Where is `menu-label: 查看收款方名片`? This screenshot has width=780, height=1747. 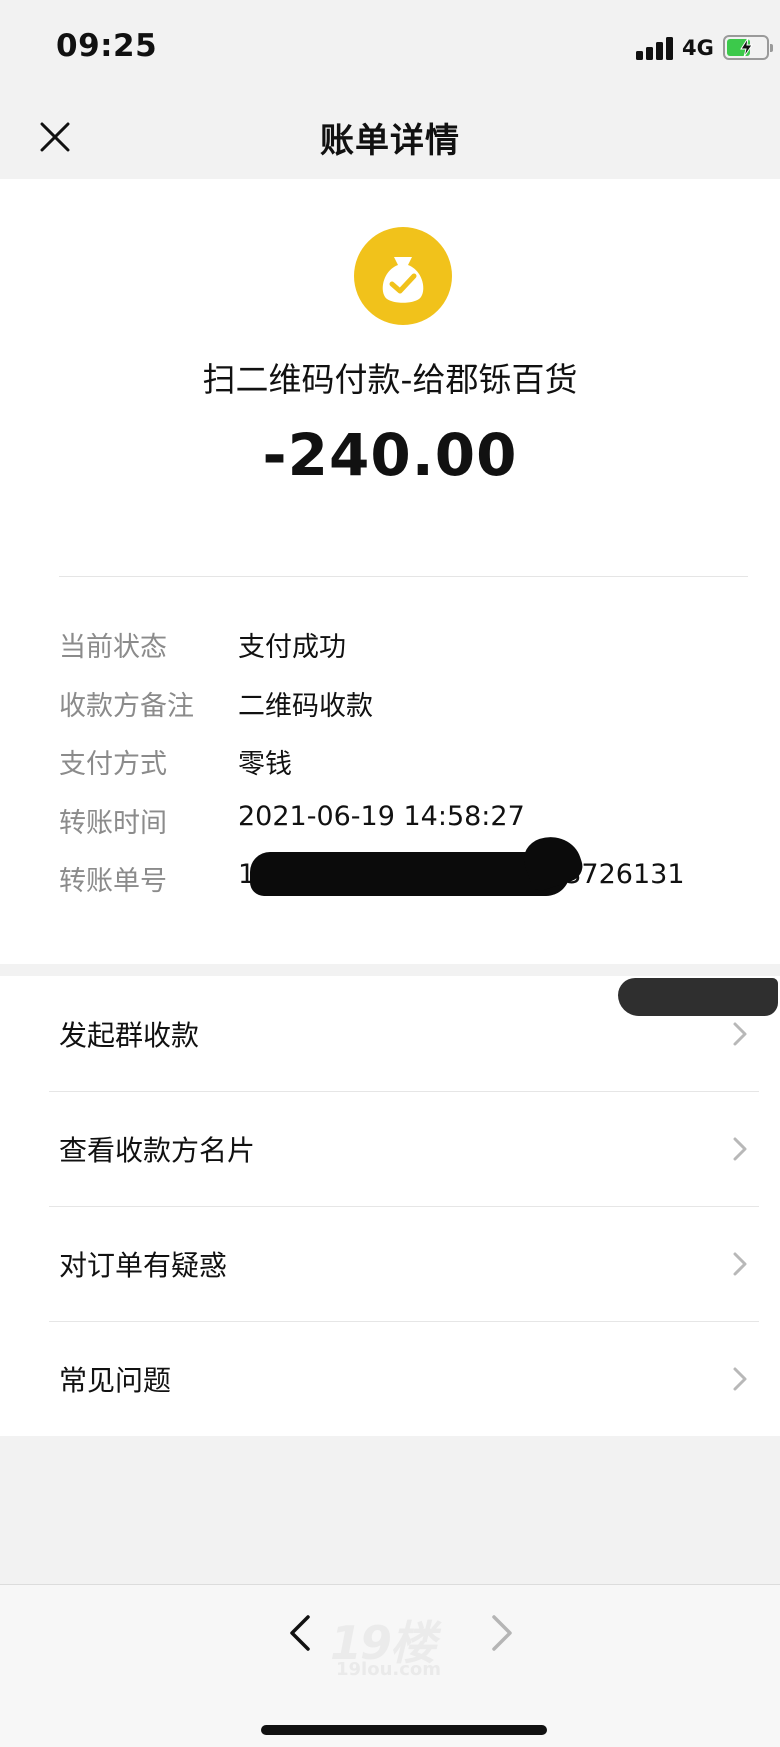
menu-label: 查看收款方名片 is located at coordinates (157, 1150).